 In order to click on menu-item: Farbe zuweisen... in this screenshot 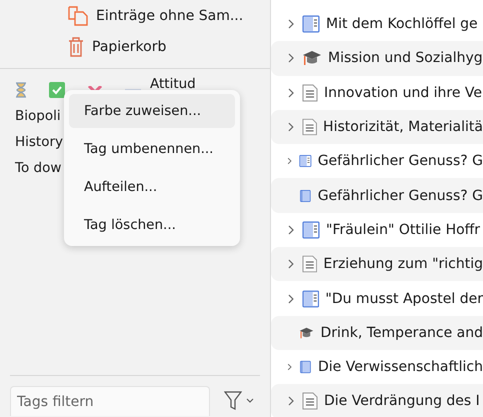, I will do `click(152, 111)`.